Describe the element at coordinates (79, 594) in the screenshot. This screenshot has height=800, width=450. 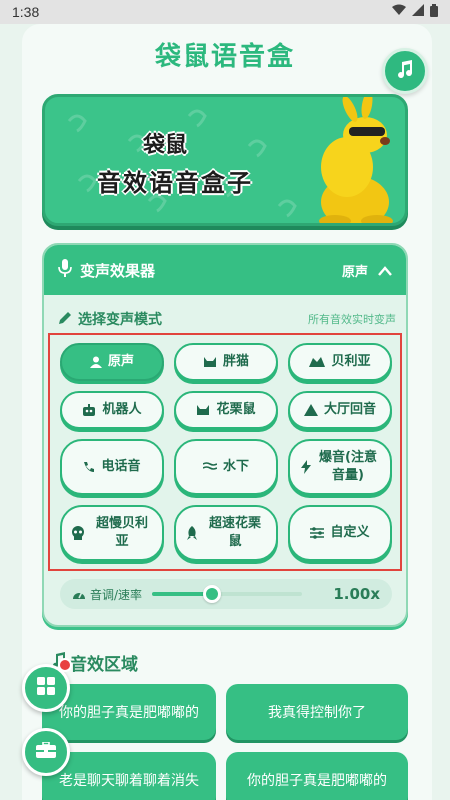
I see `speedometer-icon` at that location.